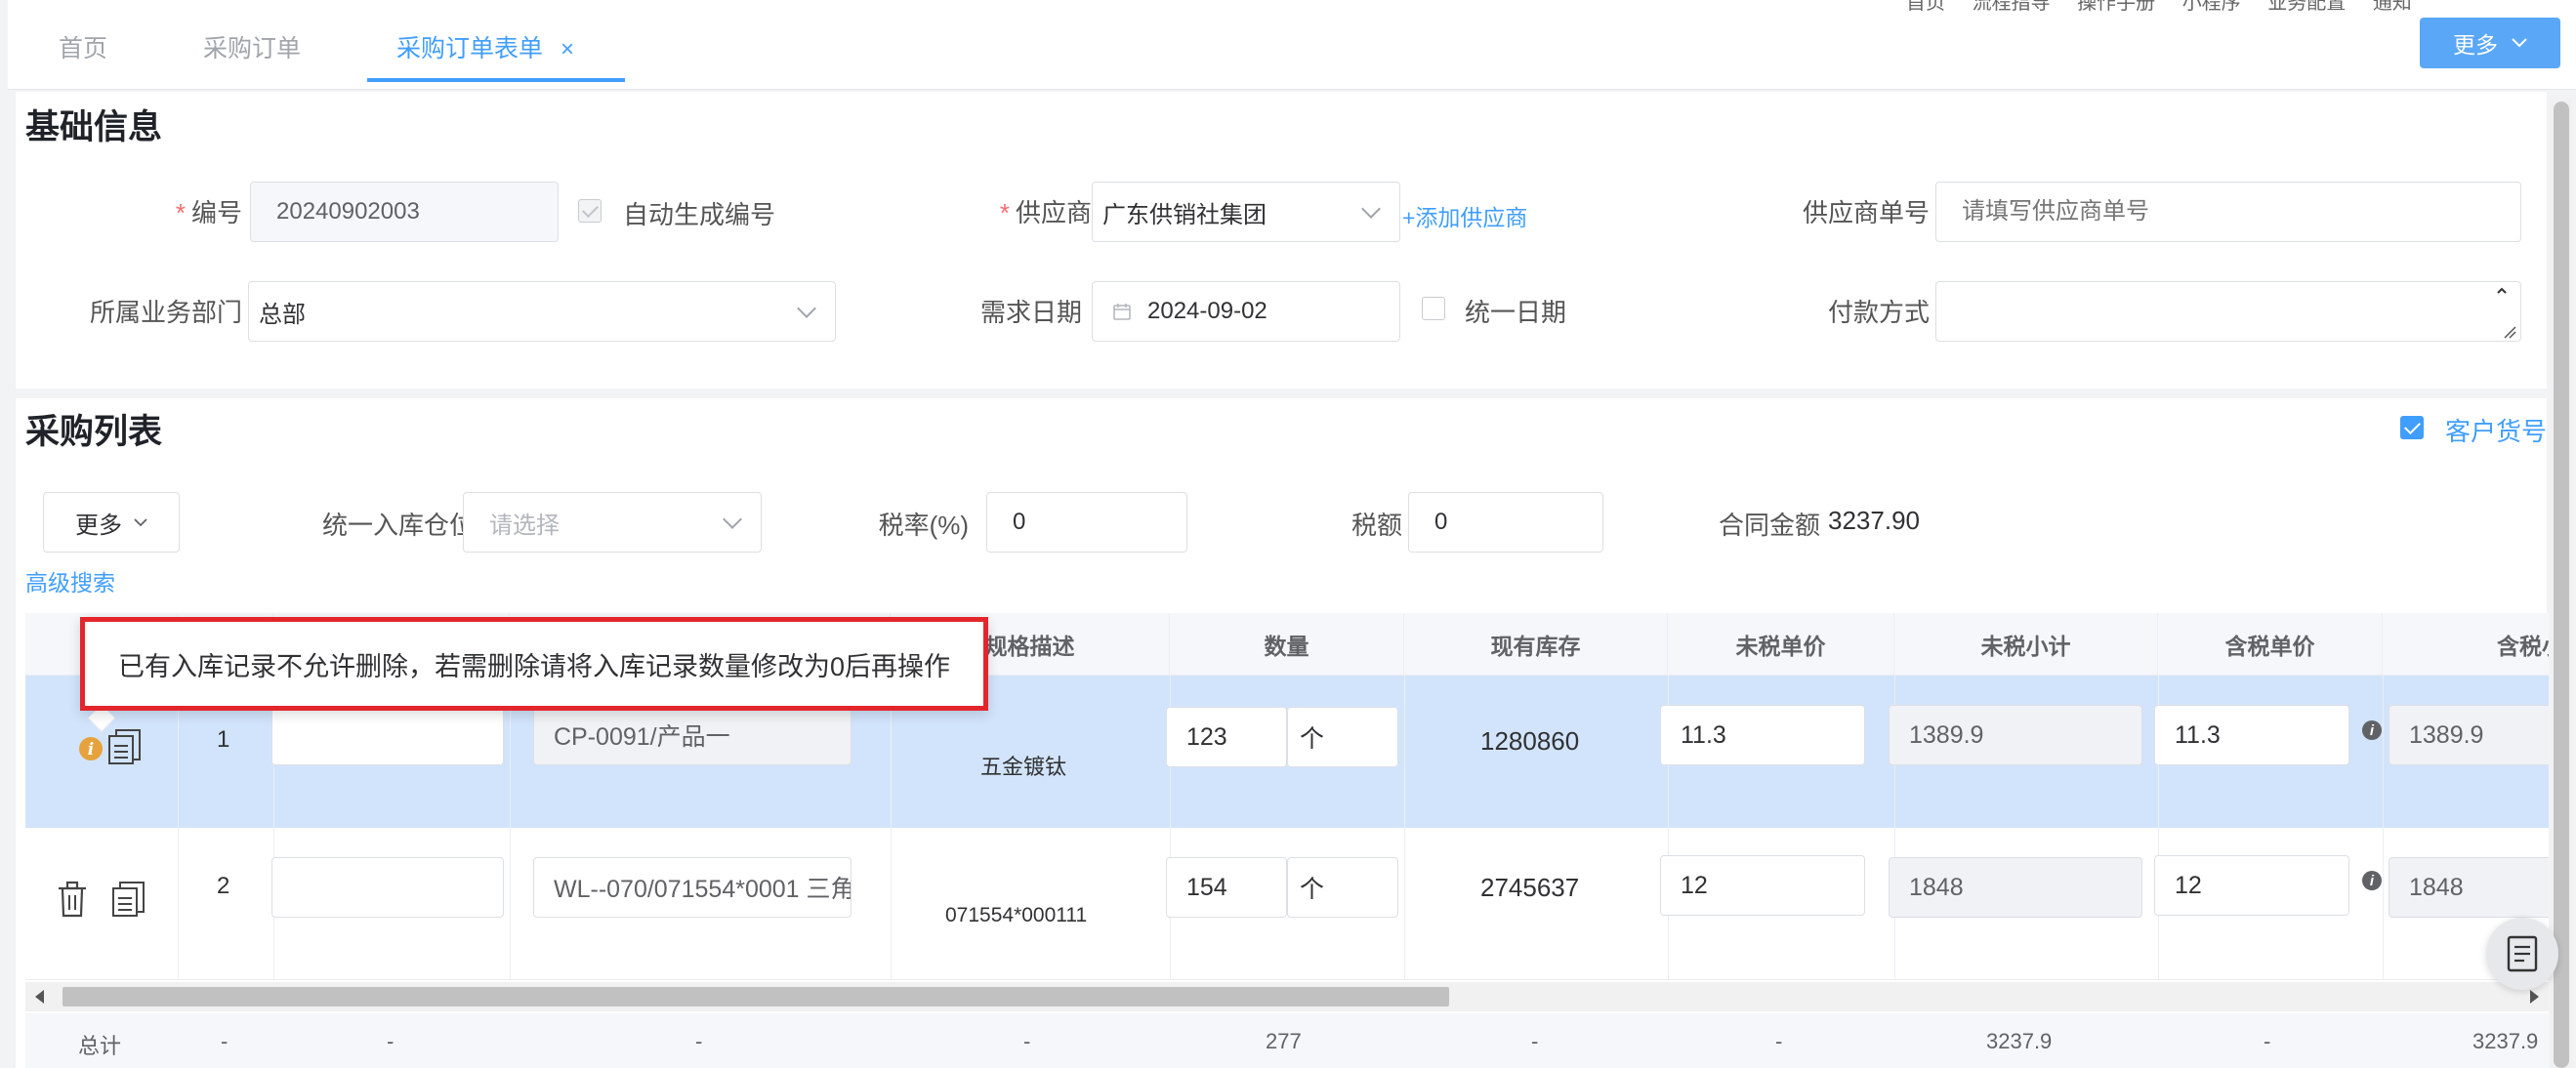 The height and width of the screenshot is (1068, 2576). Describe the element at coordinates (2270, 644) in the screenshot. I see `header-taxed-price: 含税单价` at that location.